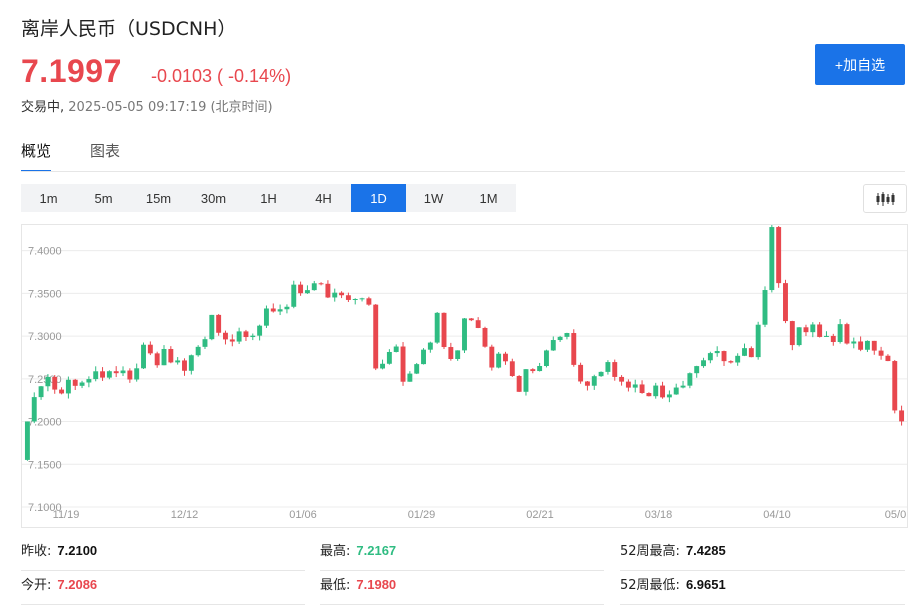 The height and width of the screenshot is (613, 922). Describe the element at coordinates (221, 76) in the screenshot. I see `price-change: -0.0103 ( -0.14%)` at that location.